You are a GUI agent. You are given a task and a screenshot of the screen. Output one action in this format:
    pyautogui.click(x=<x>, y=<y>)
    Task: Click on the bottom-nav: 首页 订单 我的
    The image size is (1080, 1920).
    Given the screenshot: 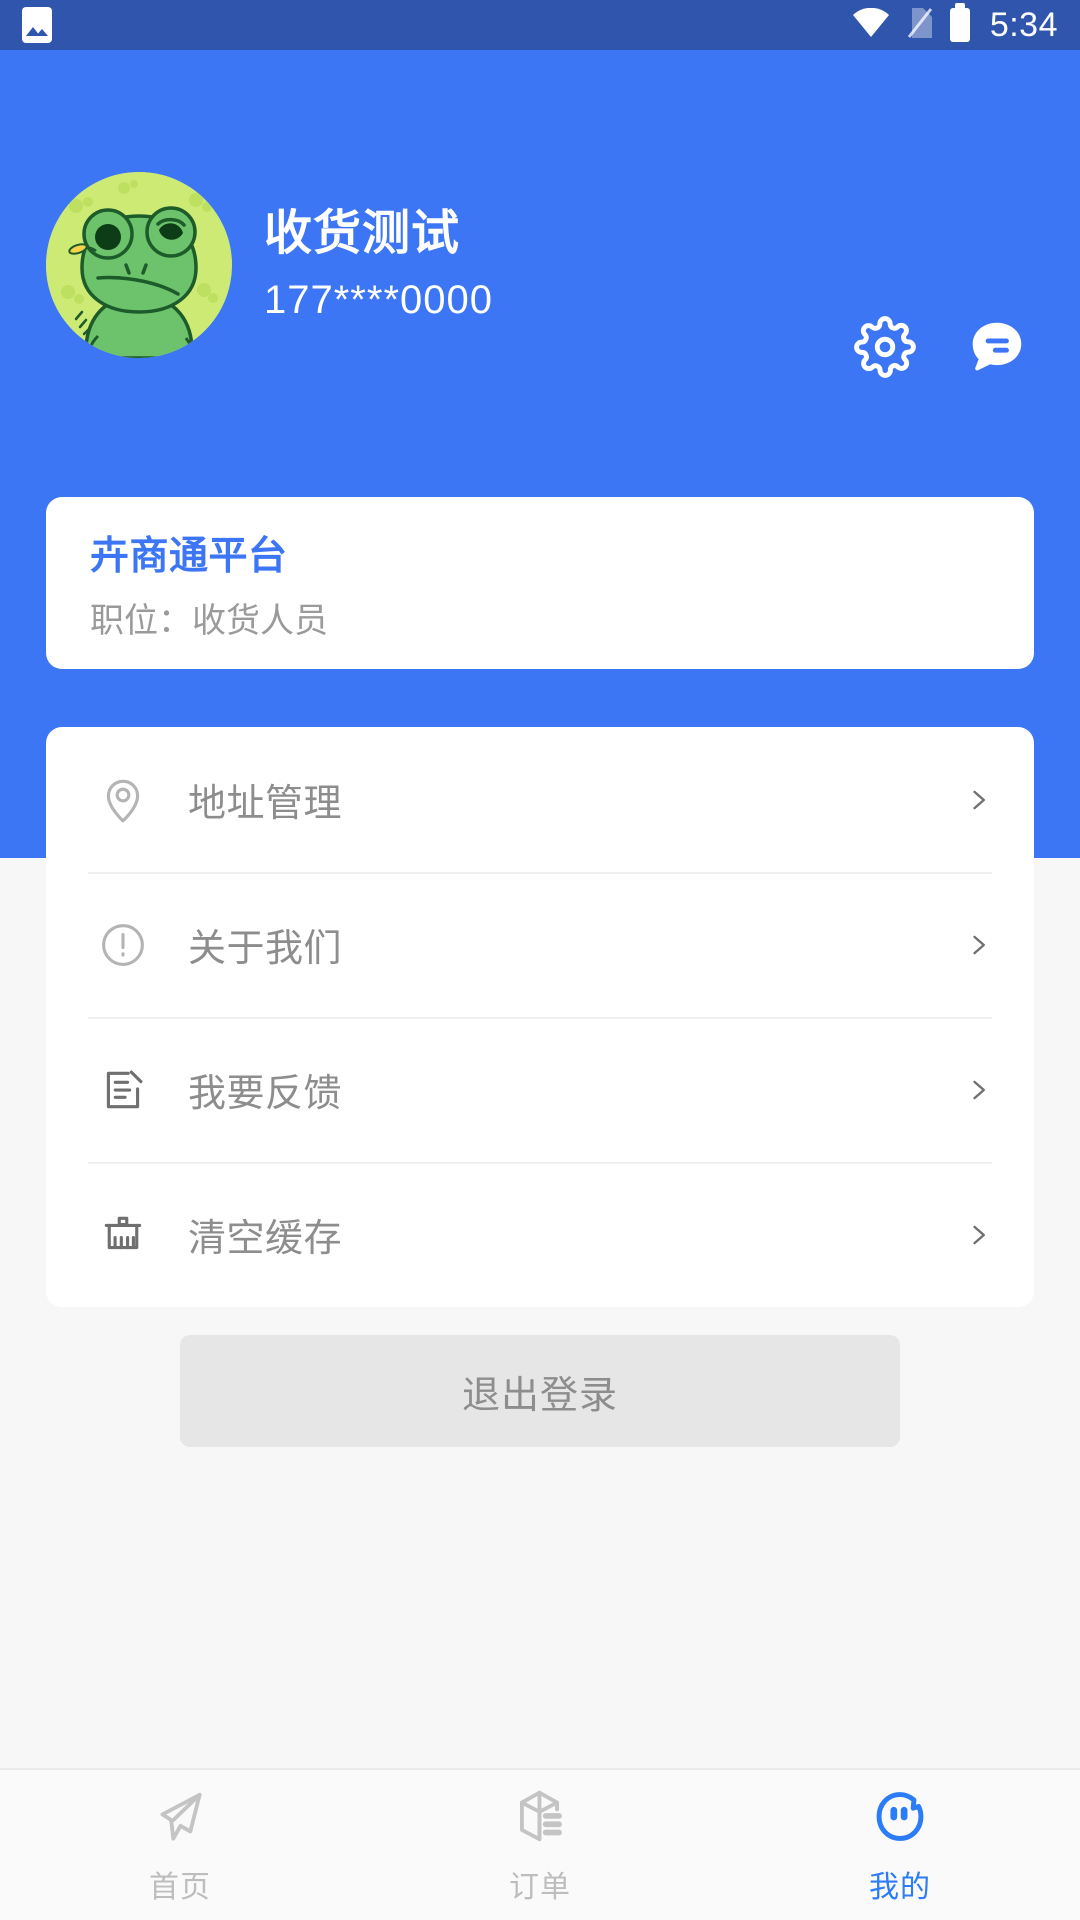 What is the action you would take?
    pyautogui.click(x=540, y=1844)
    